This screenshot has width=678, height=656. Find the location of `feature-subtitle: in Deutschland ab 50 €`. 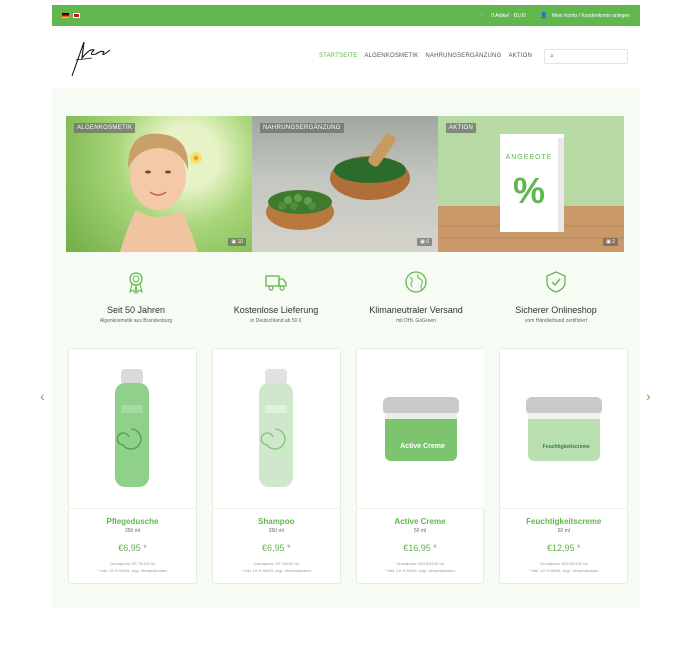

feature-subtitle: in Deutschland ab 50 € is located at coordinates (276, 321).